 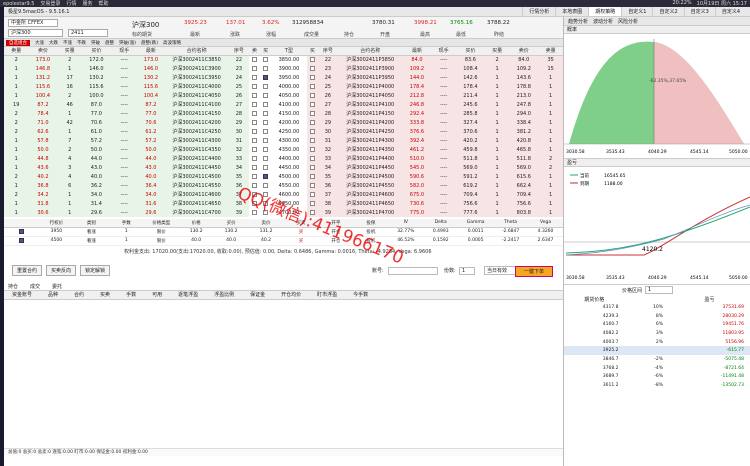 What do you see at coordinates (699, 11) in the screenshot?
I see `tab-custom-3: 自定义3` at bounding box center [699, 11].